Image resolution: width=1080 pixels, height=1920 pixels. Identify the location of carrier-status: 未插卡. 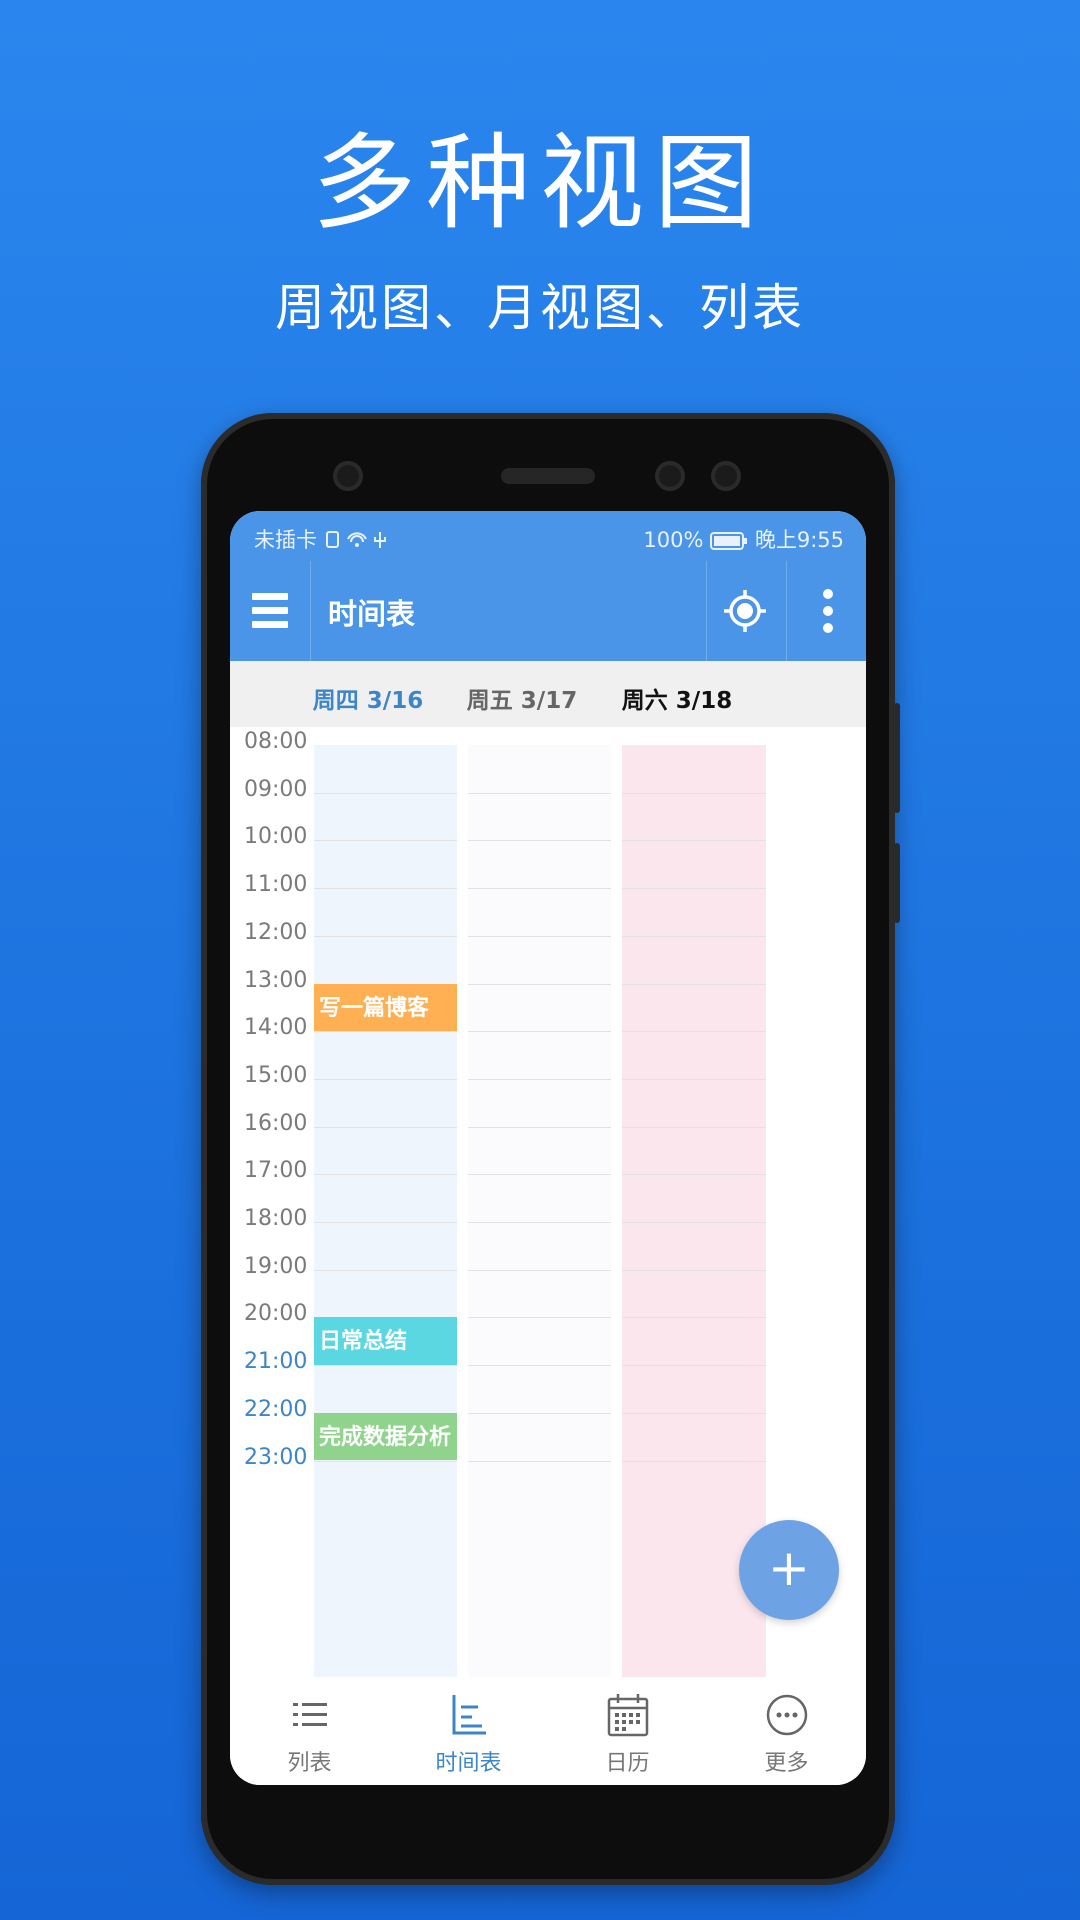
(324, 539).